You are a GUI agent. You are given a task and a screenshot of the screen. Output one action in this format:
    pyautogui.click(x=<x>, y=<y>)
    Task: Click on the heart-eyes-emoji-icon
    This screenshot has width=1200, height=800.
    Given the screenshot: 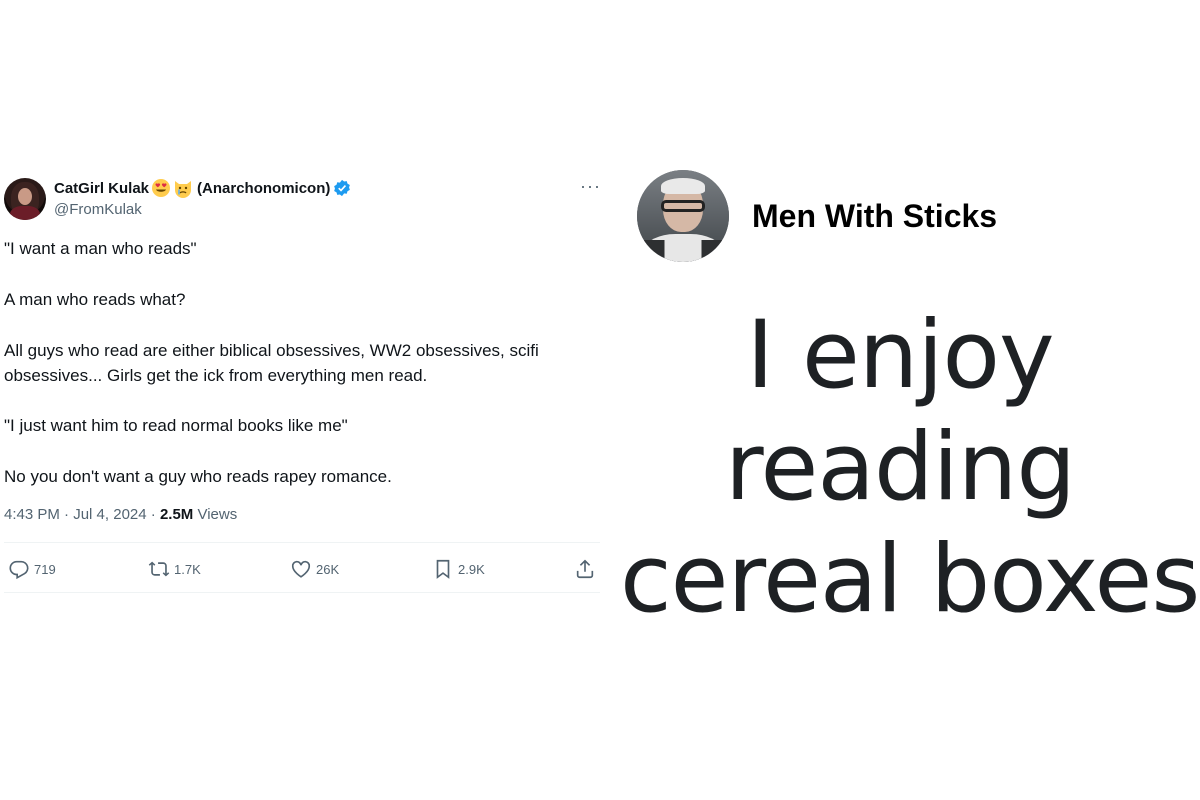 What is the action you would take?
    pyautogui.click(x=161, y=188)
    